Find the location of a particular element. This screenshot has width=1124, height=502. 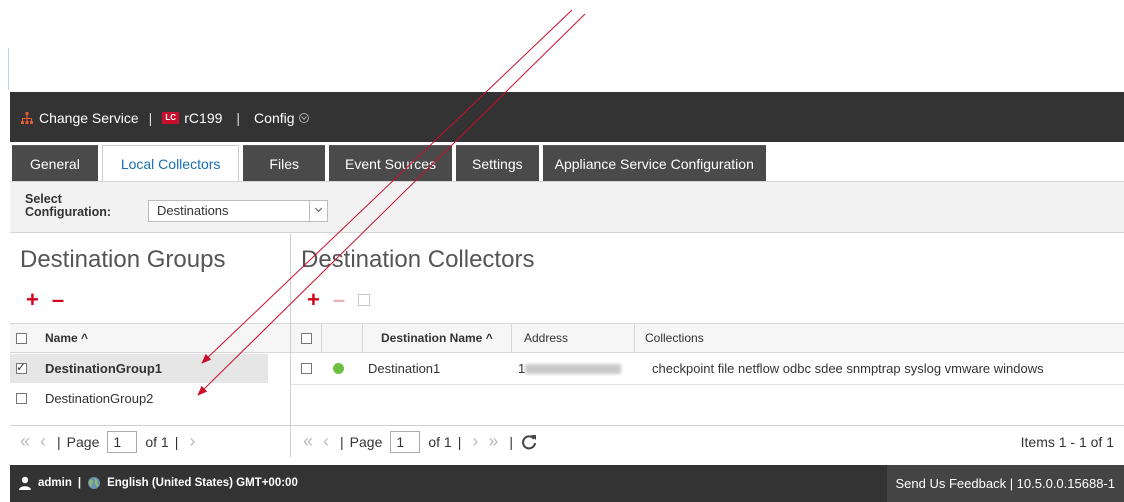

select-configuration-label: Select Configuration: is located at coordinates (68, 206).